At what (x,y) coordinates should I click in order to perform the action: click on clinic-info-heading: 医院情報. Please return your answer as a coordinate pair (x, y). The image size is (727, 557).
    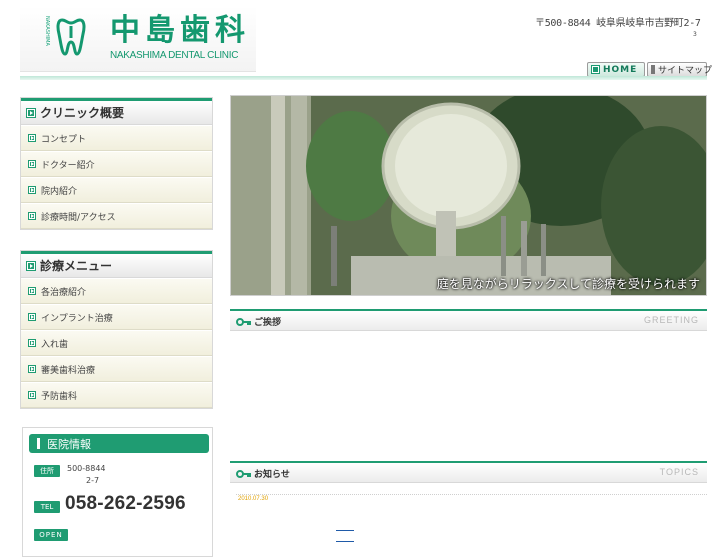
    Looking at the image, I should click on (119, 443).